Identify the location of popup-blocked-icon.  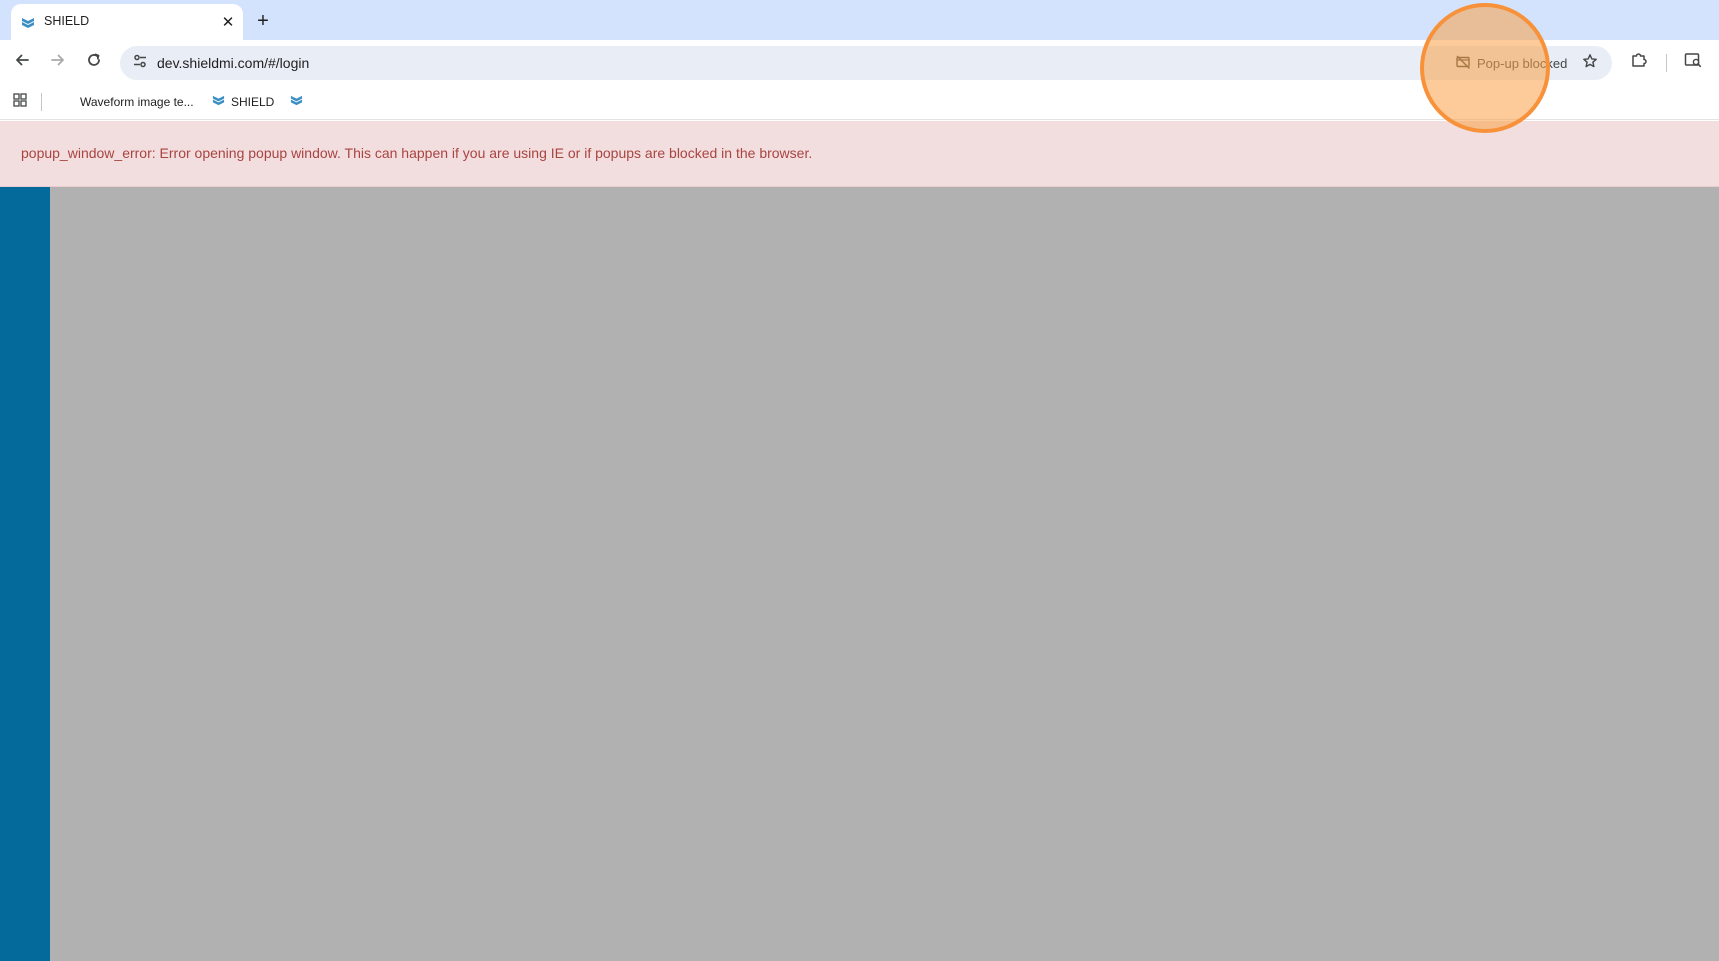
(1463, 63).